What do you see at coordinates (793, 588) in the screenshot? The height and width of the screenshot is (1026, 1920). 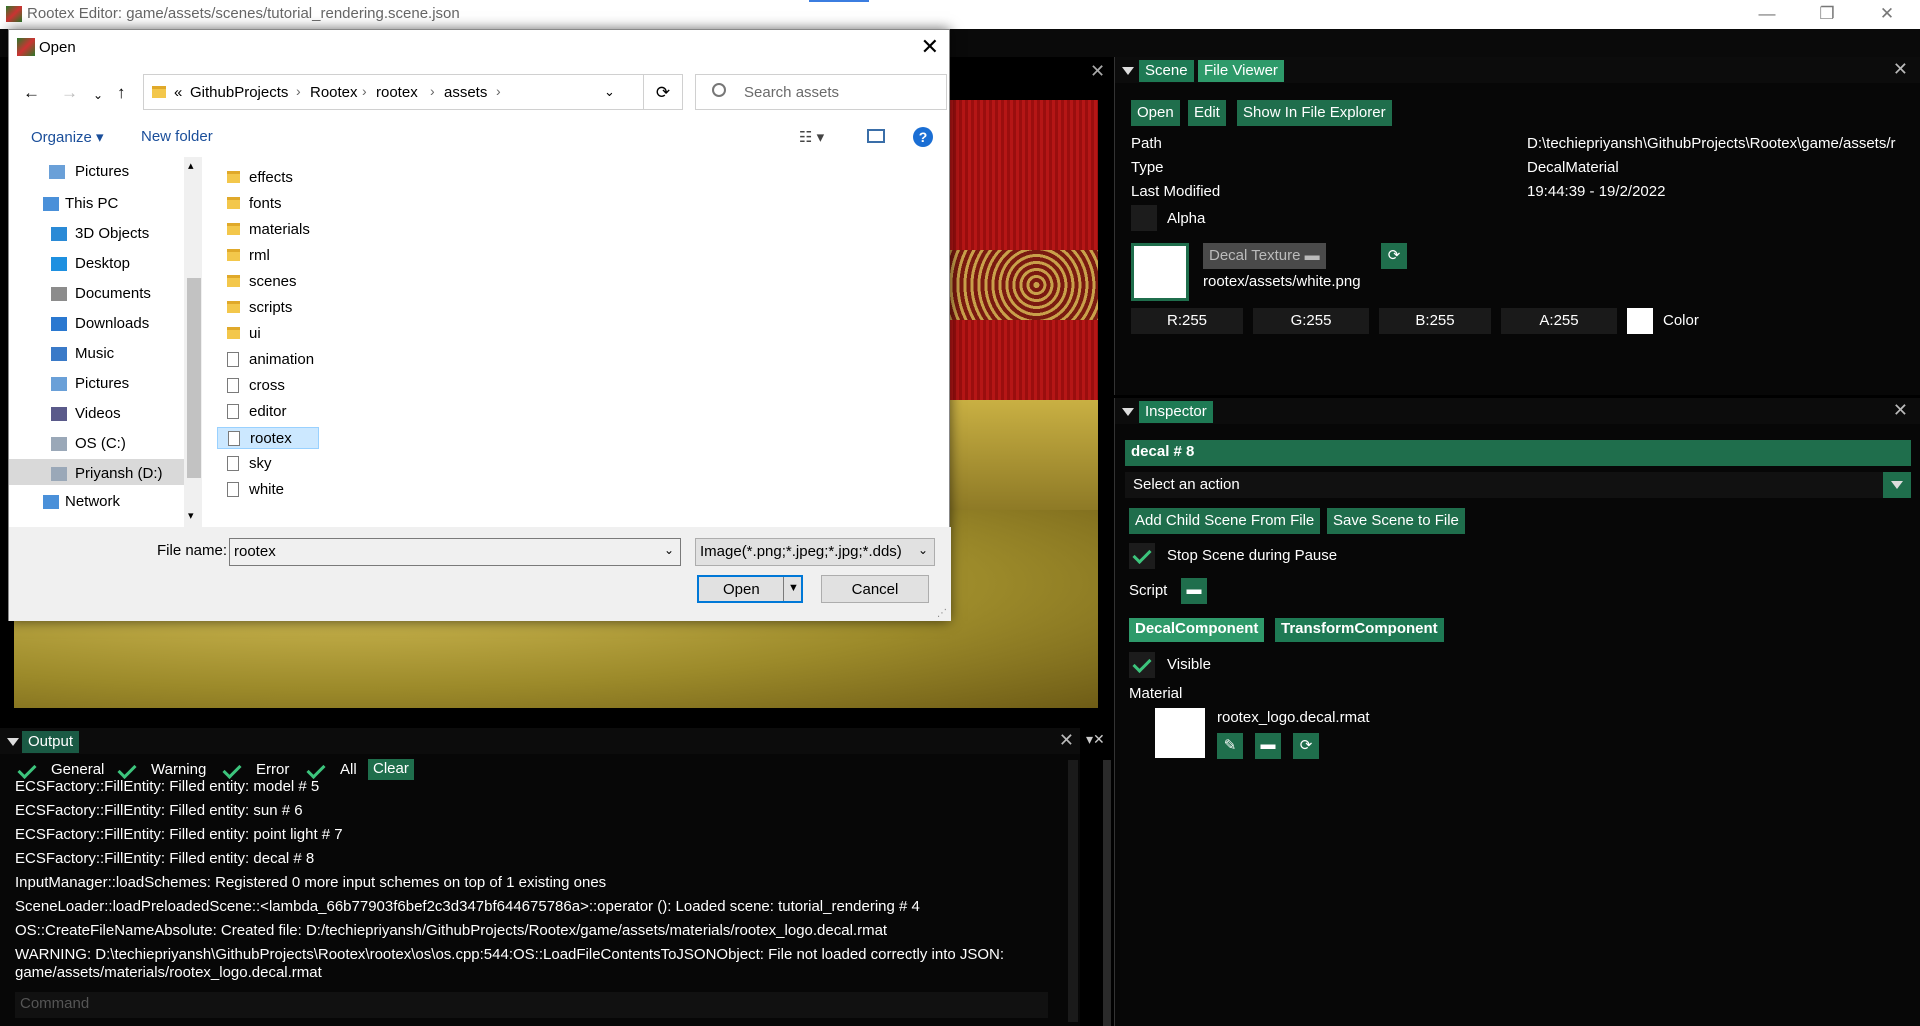 I see `open-split-arrow-icon: ▼` at bounding box center [793, 588].